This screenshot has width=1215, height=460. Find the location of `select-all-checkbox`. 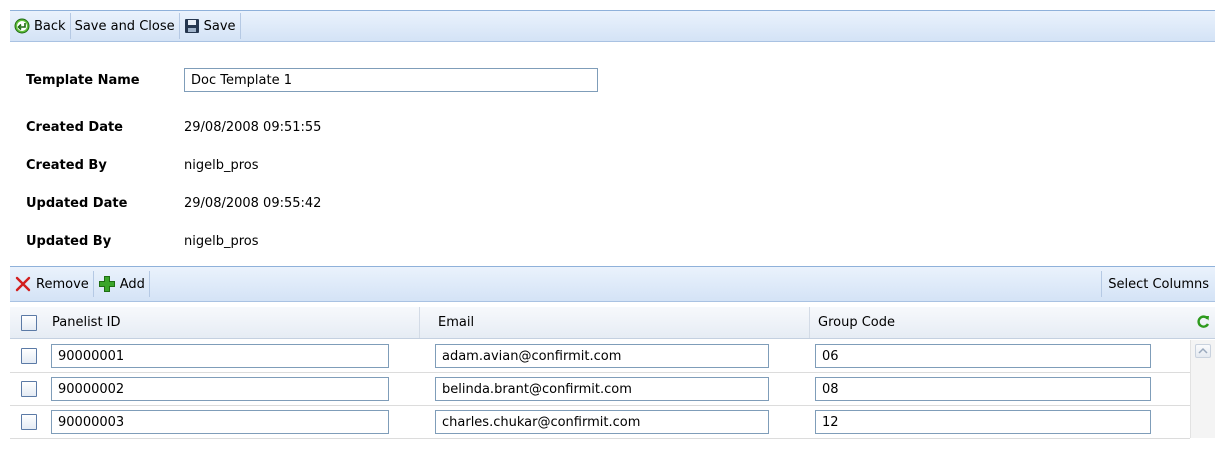

select-all-checkbox is located at coordinates (29, 323).